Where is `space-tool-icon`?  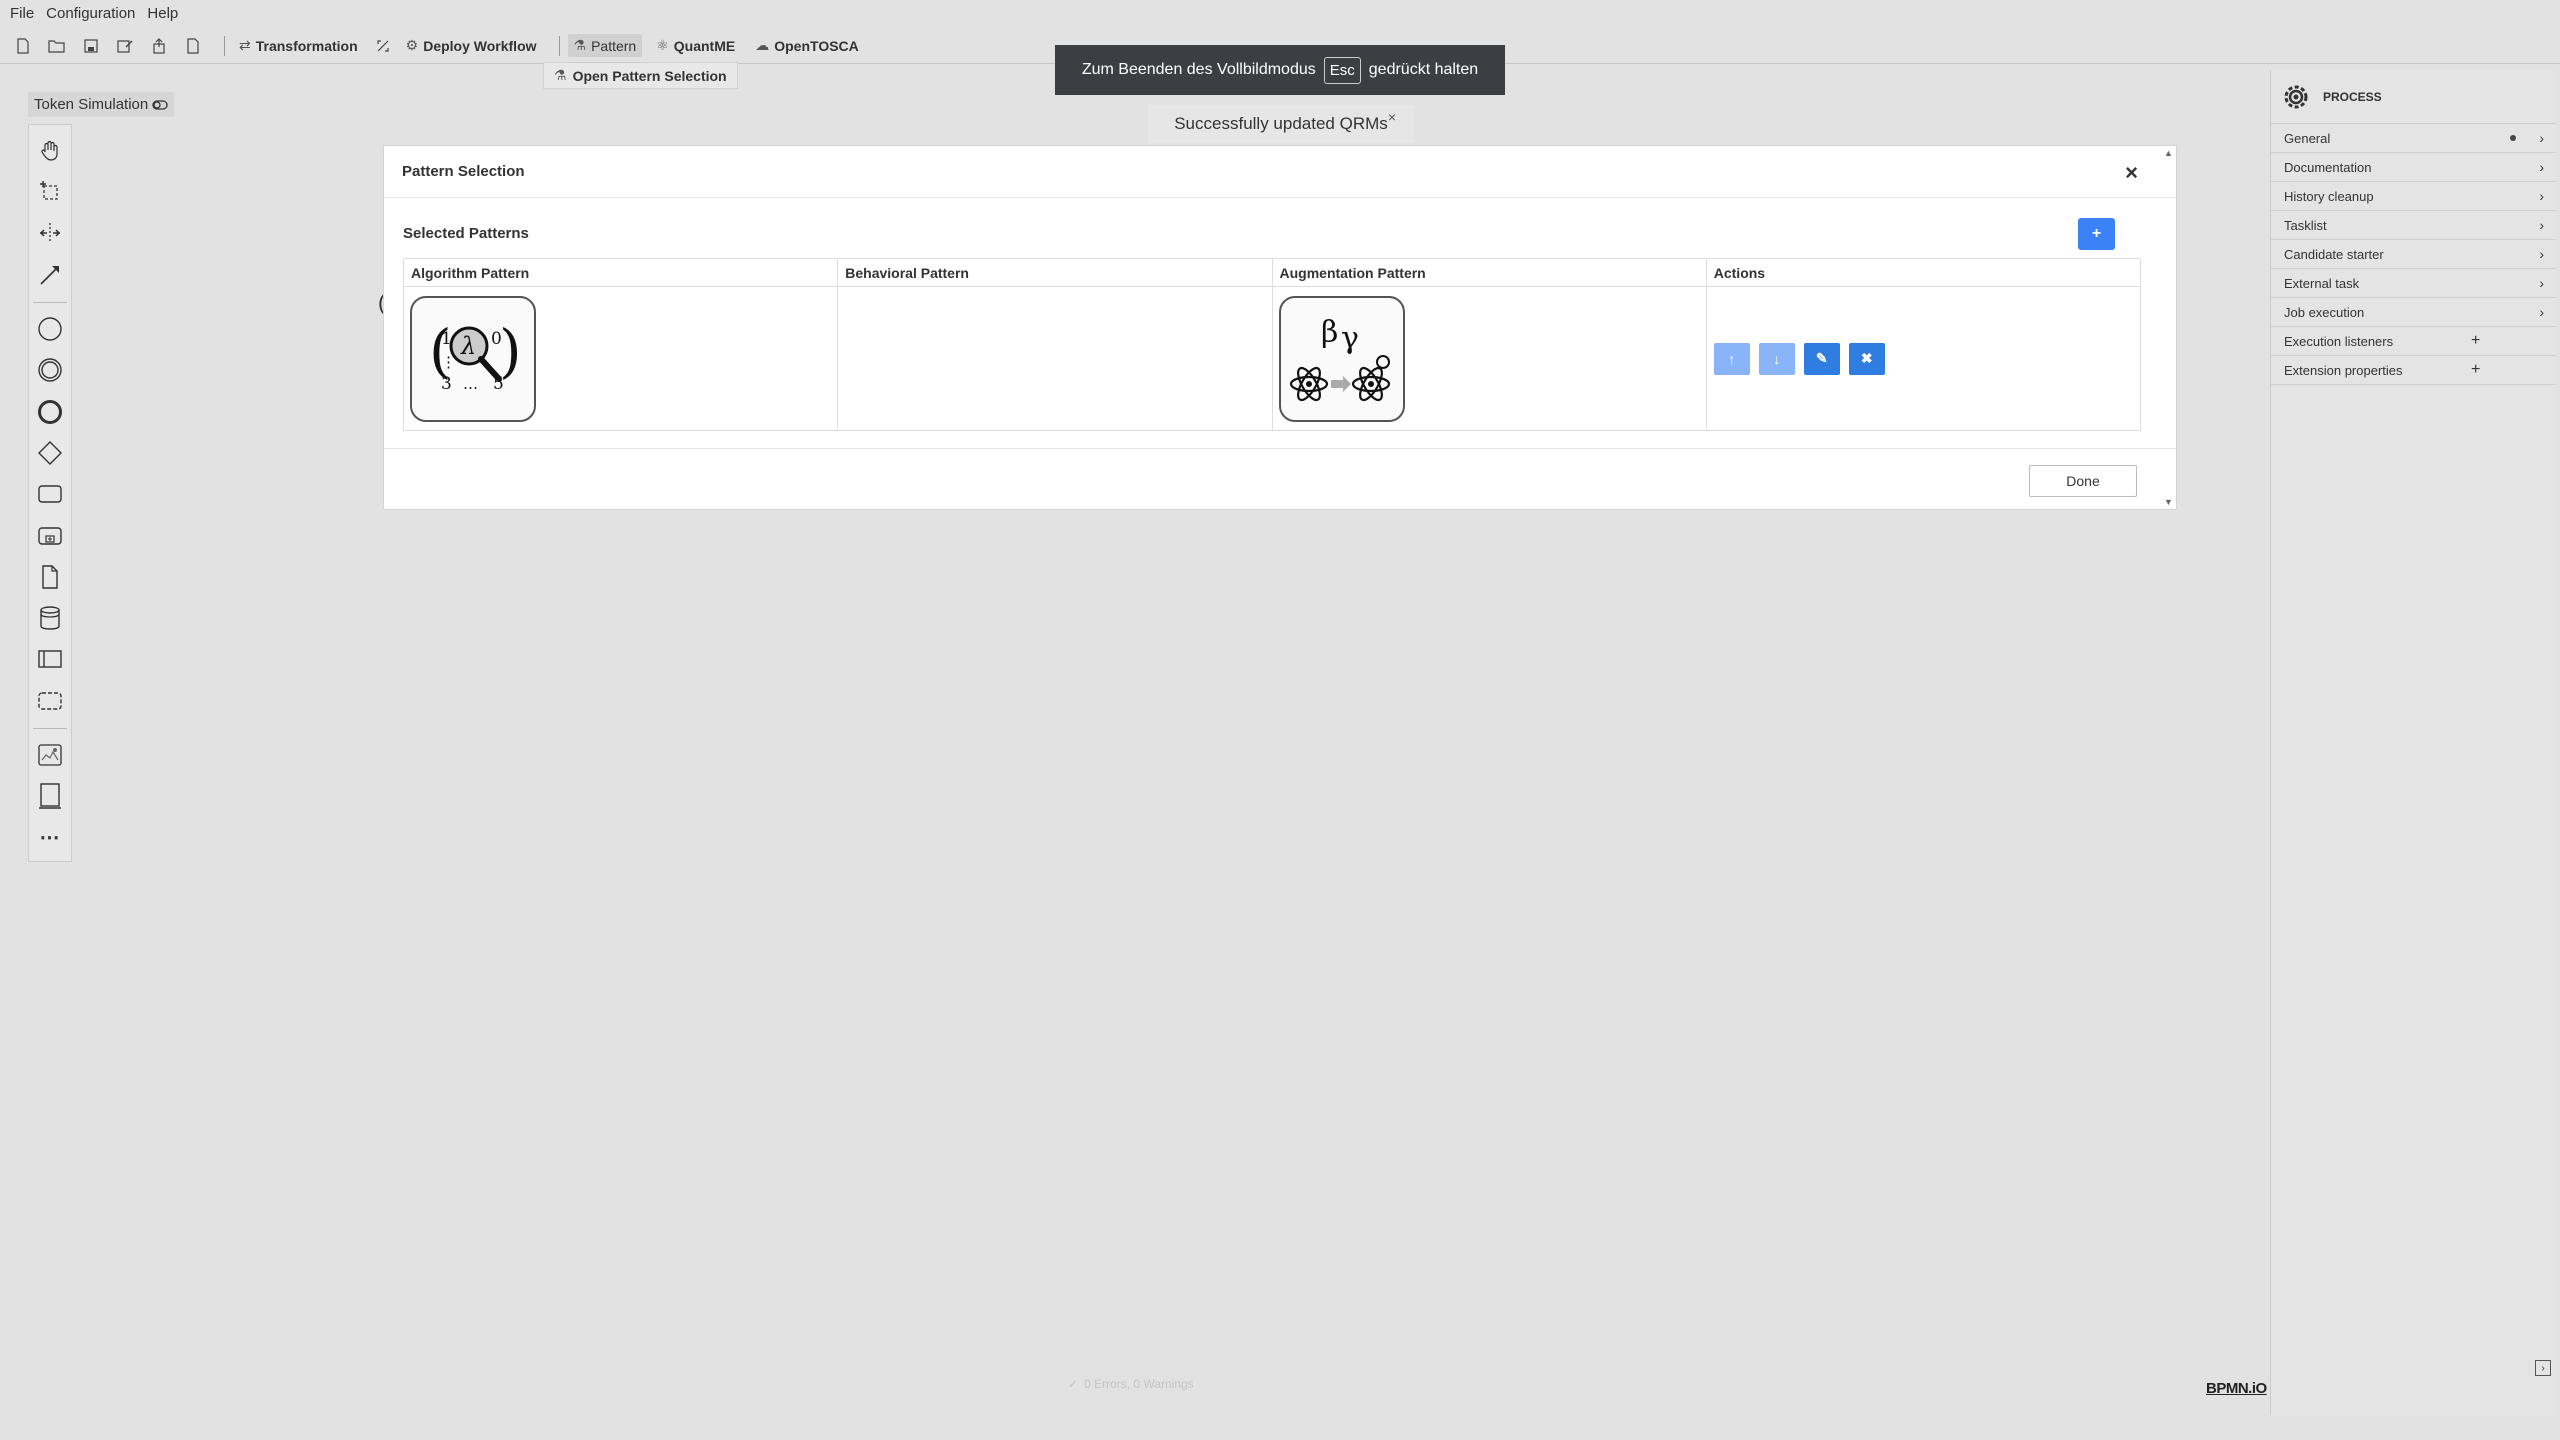
space-tool-icon is located at coordinates (50, 234).